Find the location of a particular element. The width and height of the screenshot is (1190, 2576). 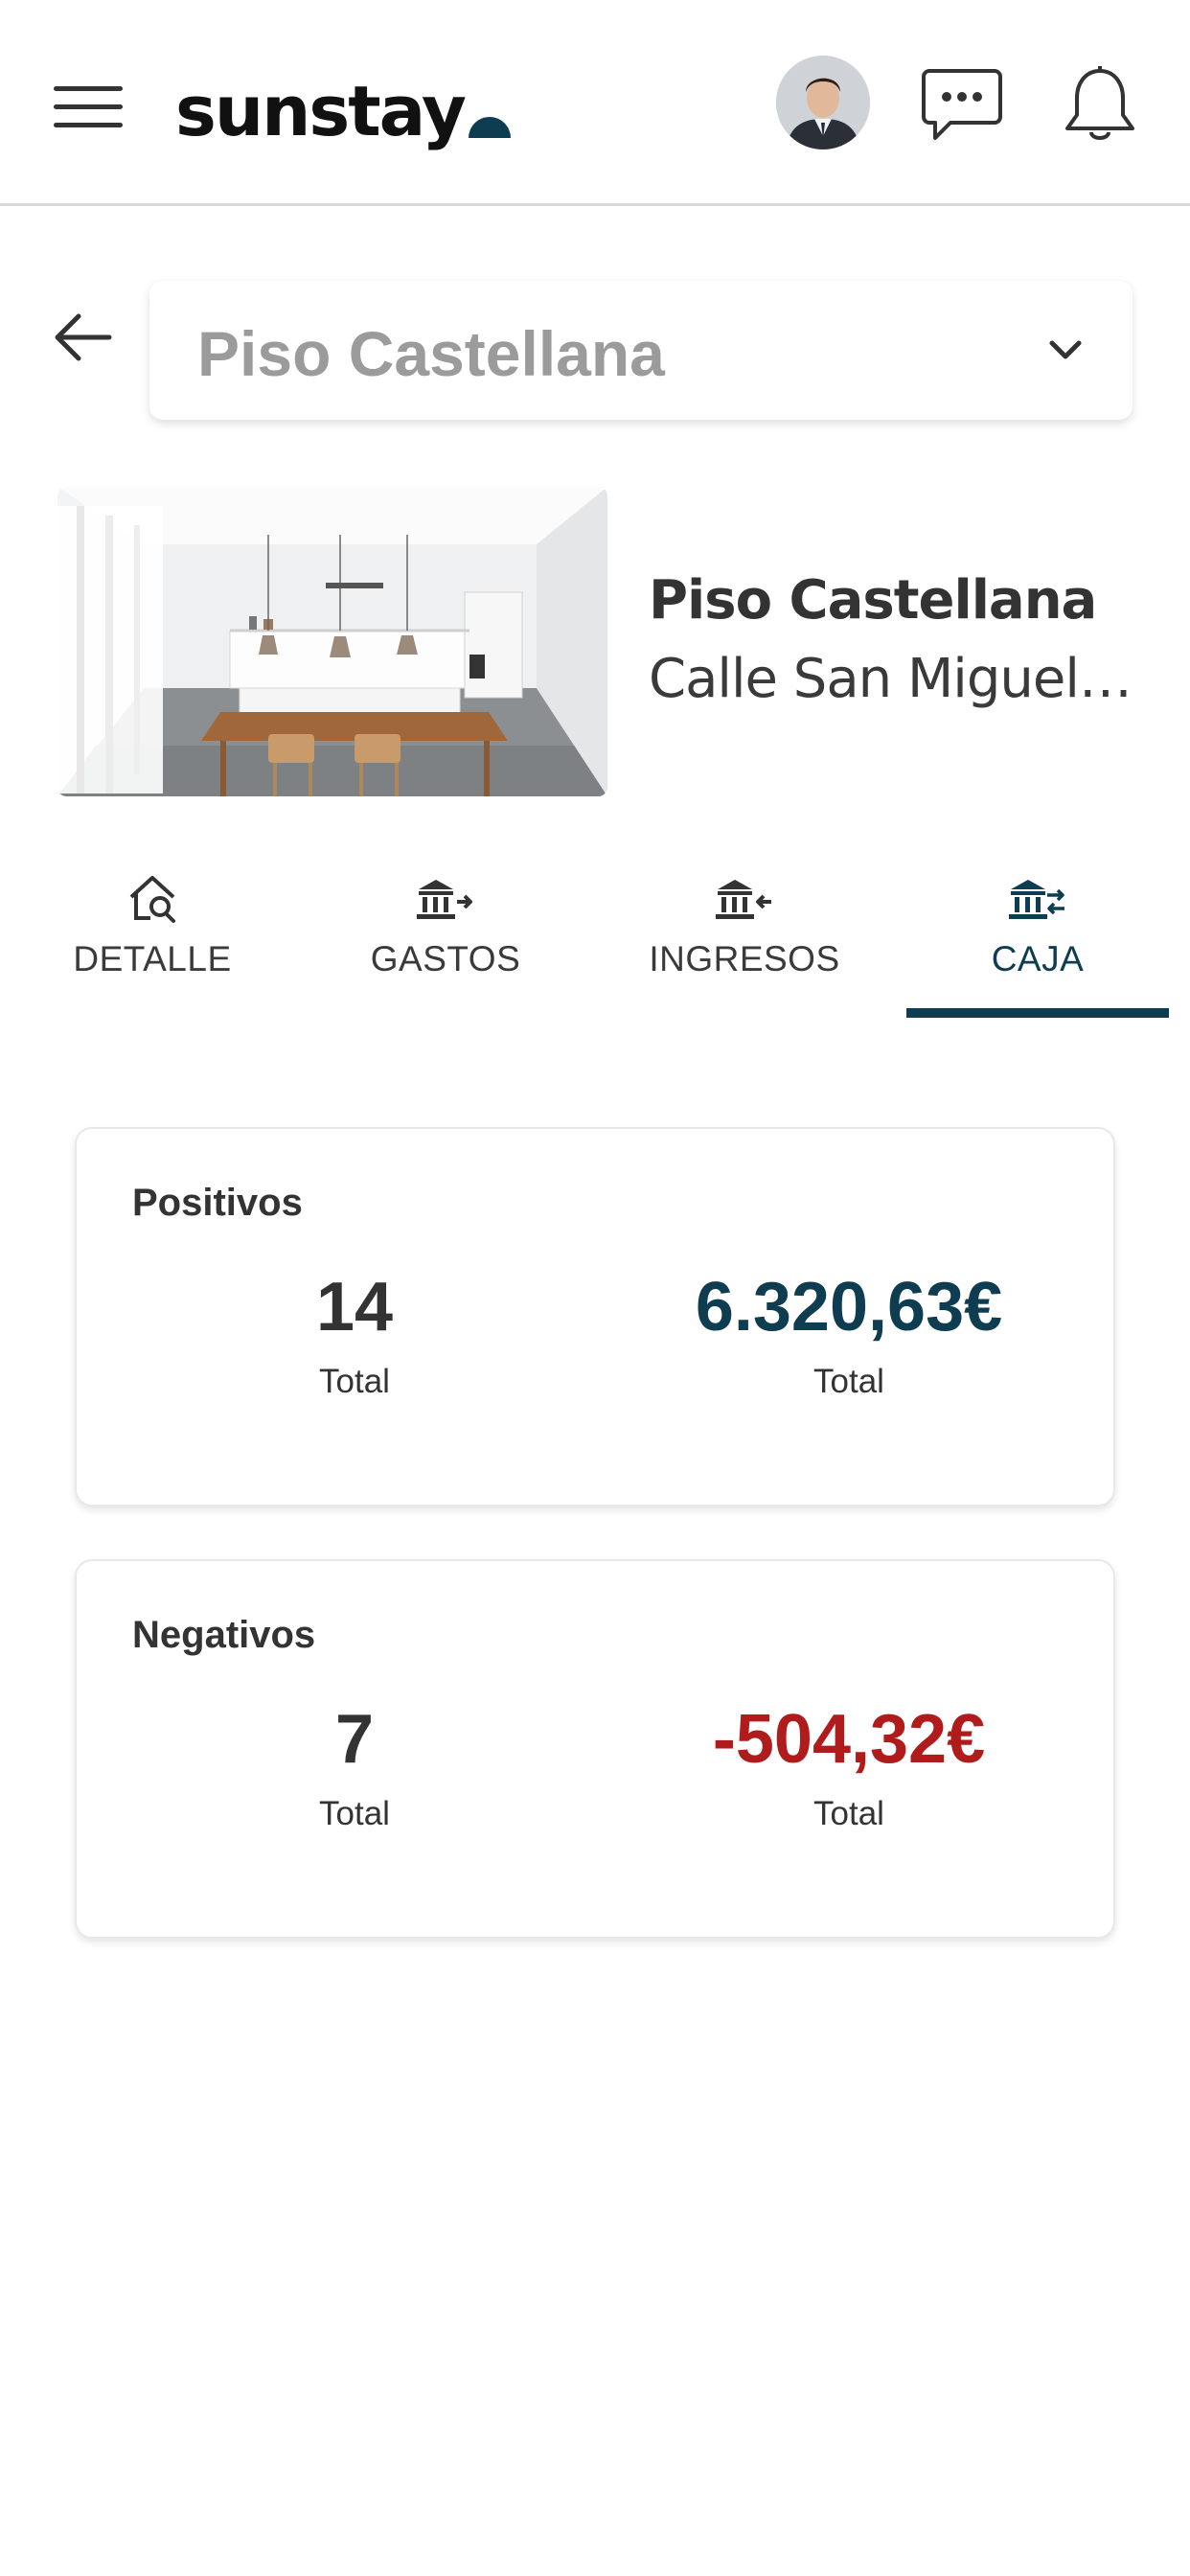

active-tab-indicator is located at coordinates (1038, 1013).